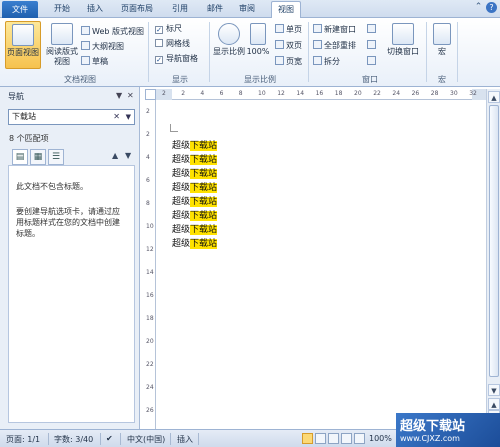 The width and height of the screenshot is (500, 447). What do you see at coordinates (494, 241) in the screenshot?
I see `scroll-thumb` at bounding box center [494, 241].